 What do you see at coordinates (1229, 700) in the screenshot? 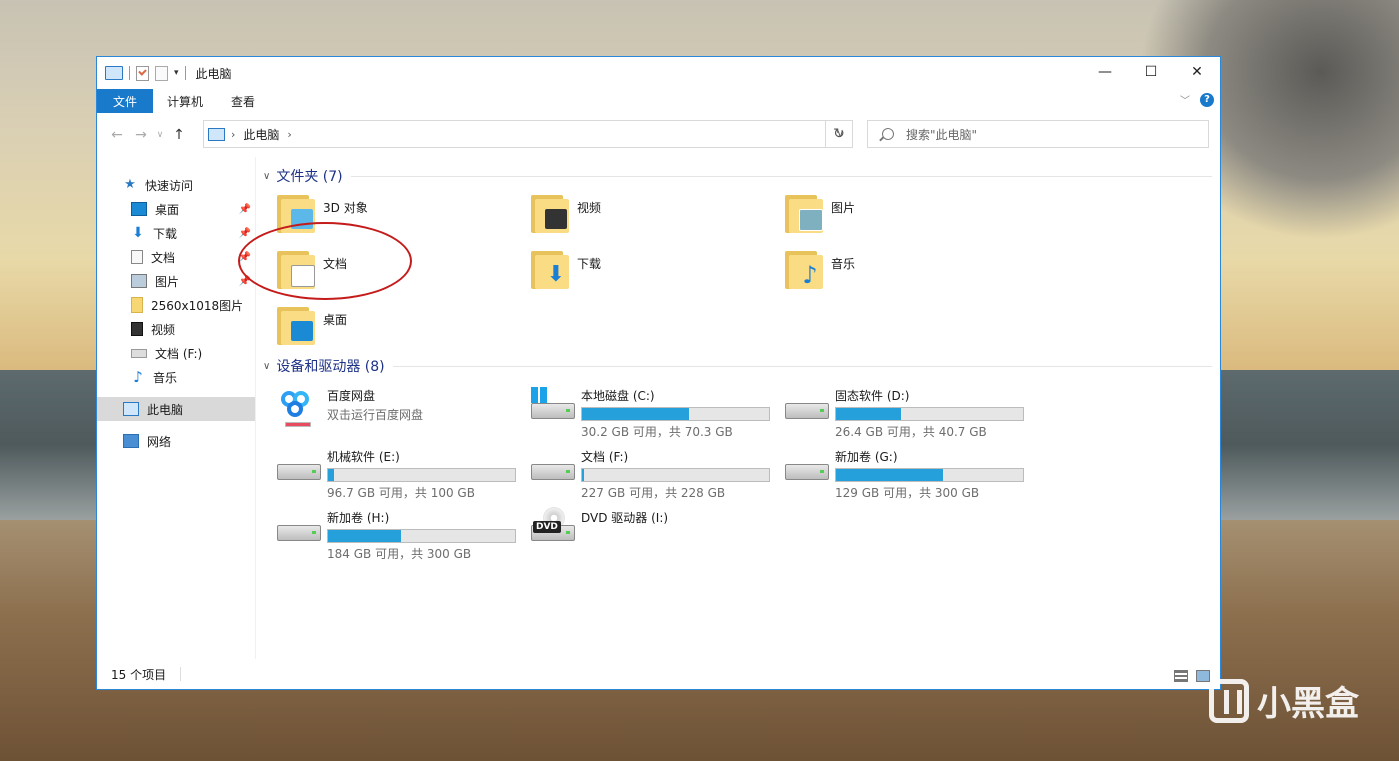
I see `xiaoheihe-logo-icon` at bounding box center [1229, 700].